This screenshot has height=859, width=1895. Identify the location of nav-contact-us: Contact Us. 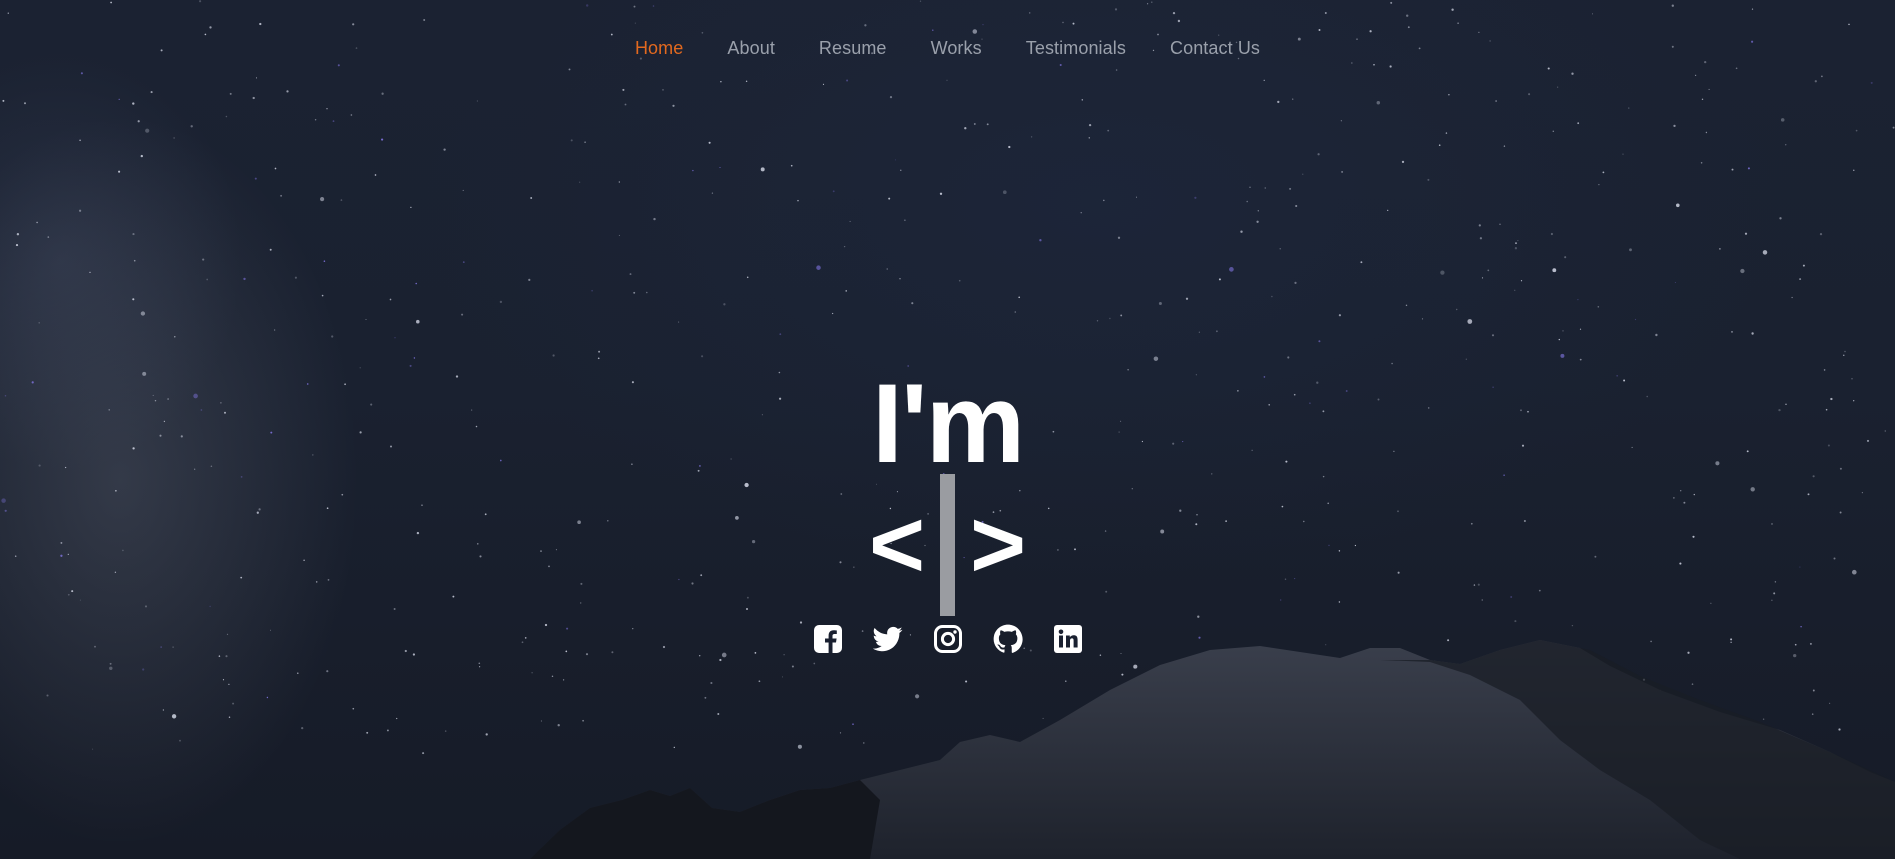
(1215, 48).